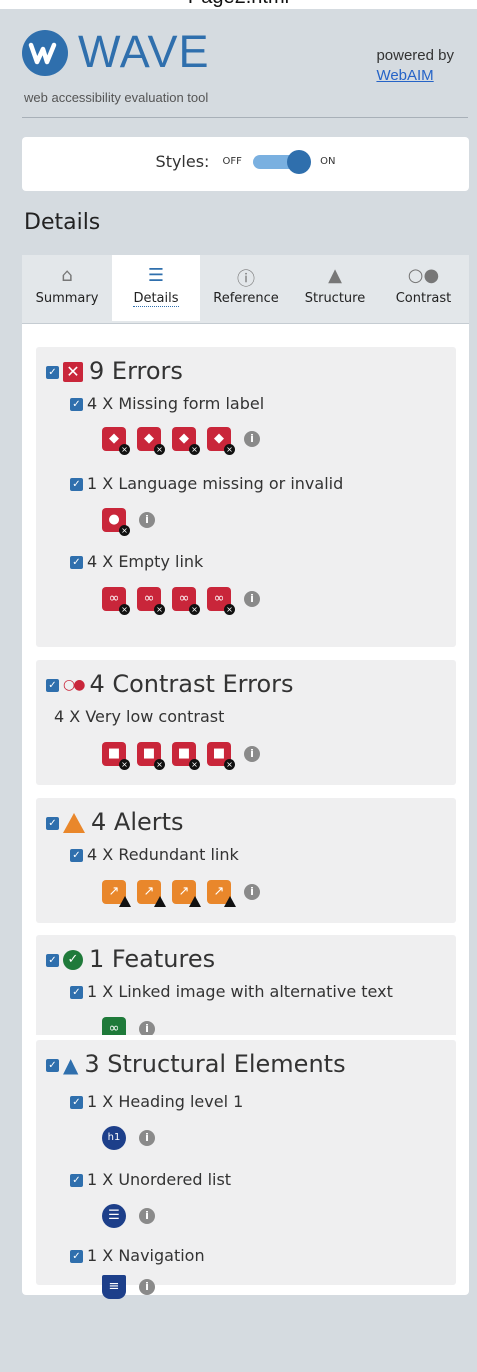 Image resolution: width=477 pixels, height=1372 pixels. Describe the element at coordinates (116, 522) in the screenshot. I see `language-icon: ● ×` at that location.